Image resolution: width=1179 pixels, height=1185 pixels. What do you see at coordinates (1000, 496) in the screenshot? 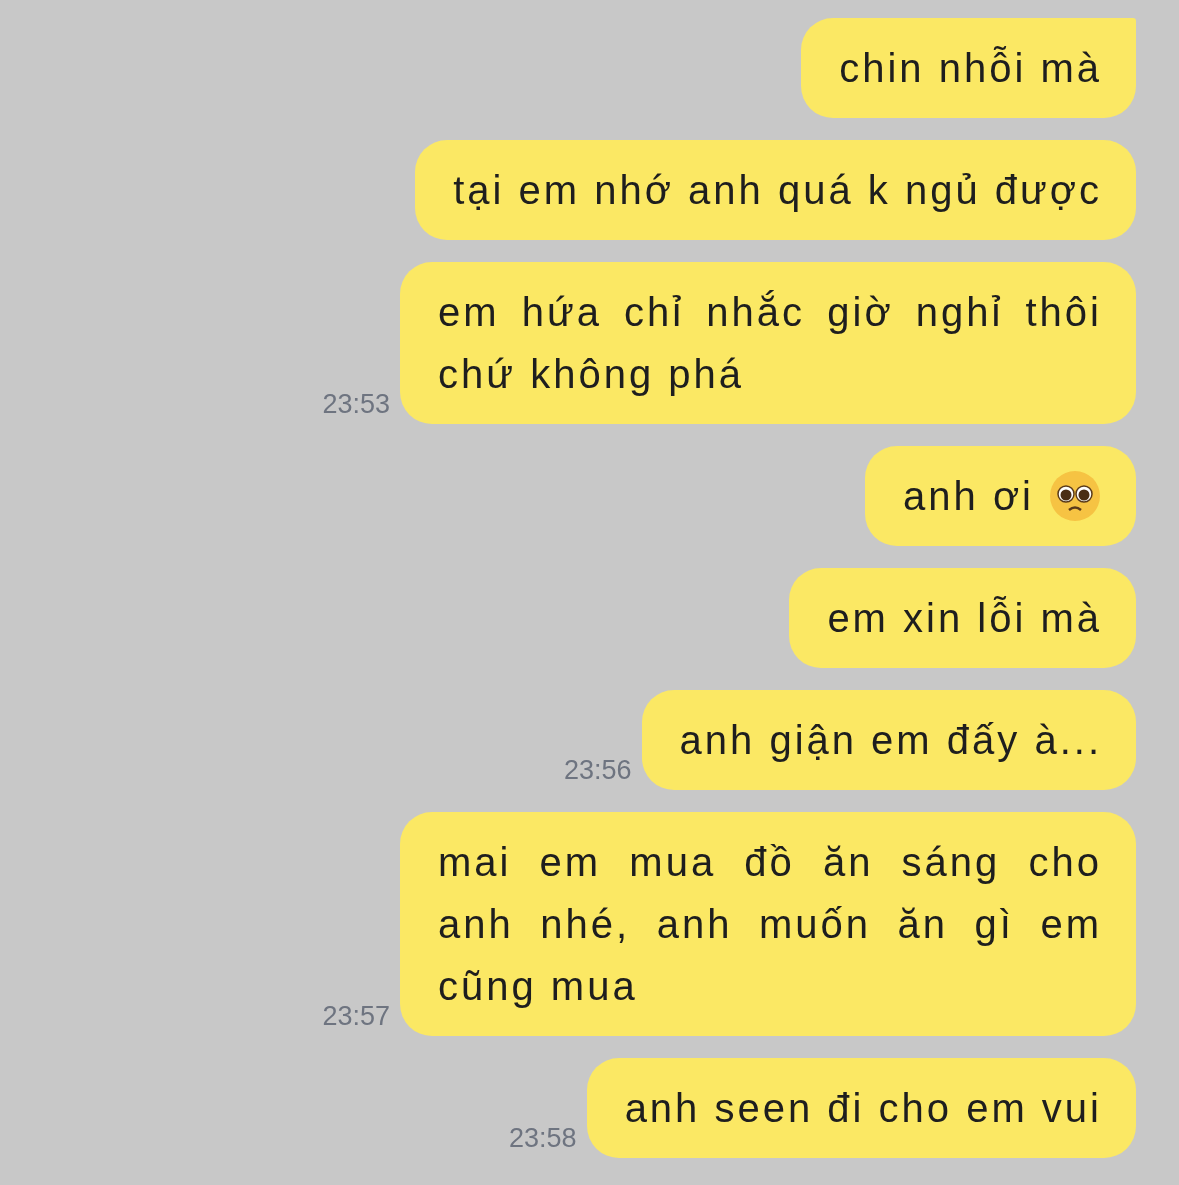
I see `message-bubble: anh ơi` at bounding box center [1000, 496].